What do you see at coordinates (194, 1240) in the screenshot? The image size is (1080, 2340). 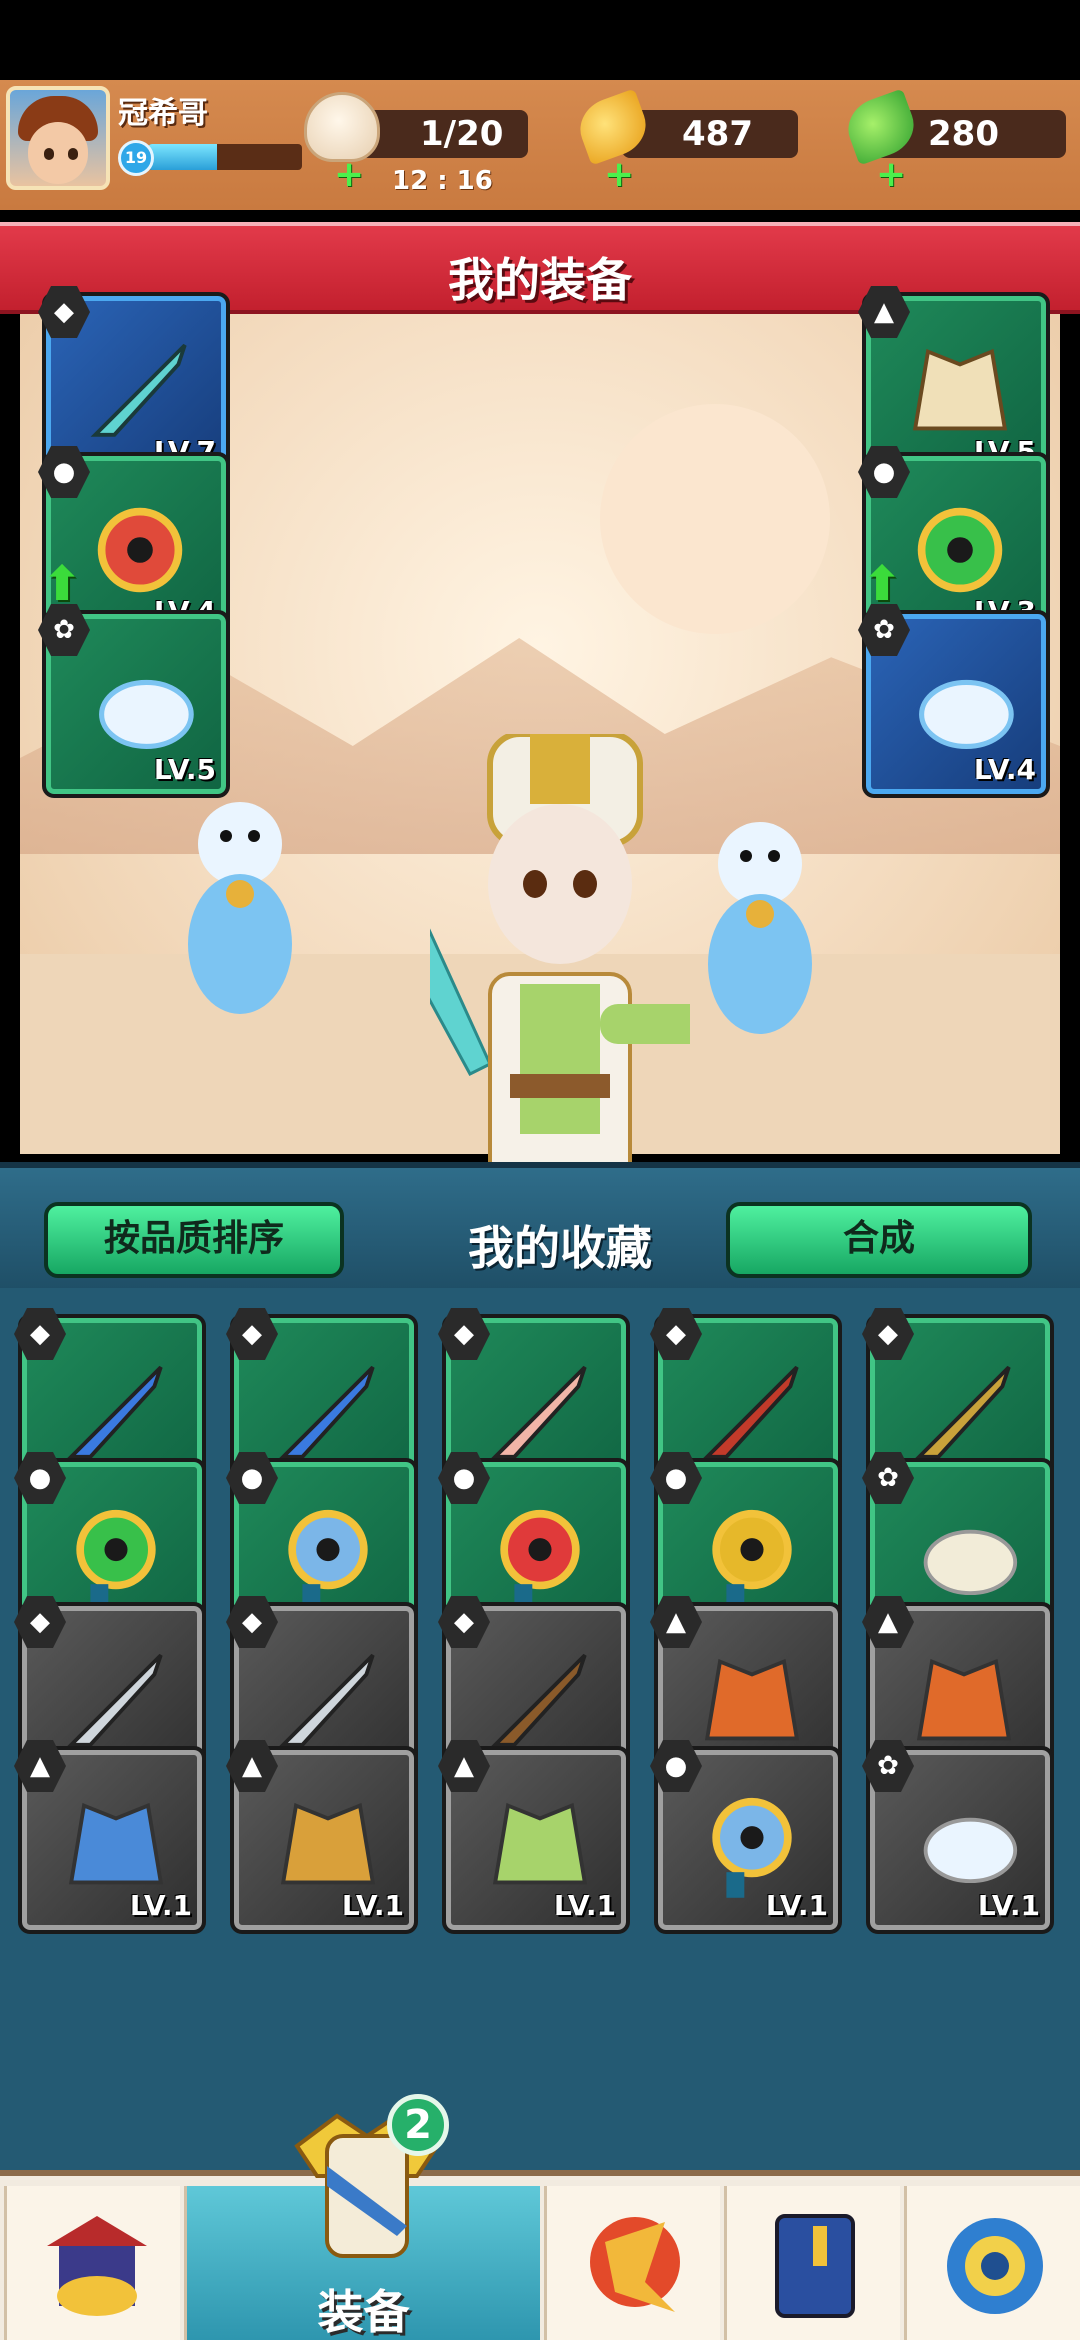 I see `sort-by-quality-button: 按品质排序` at bounding box center [194, 1240].